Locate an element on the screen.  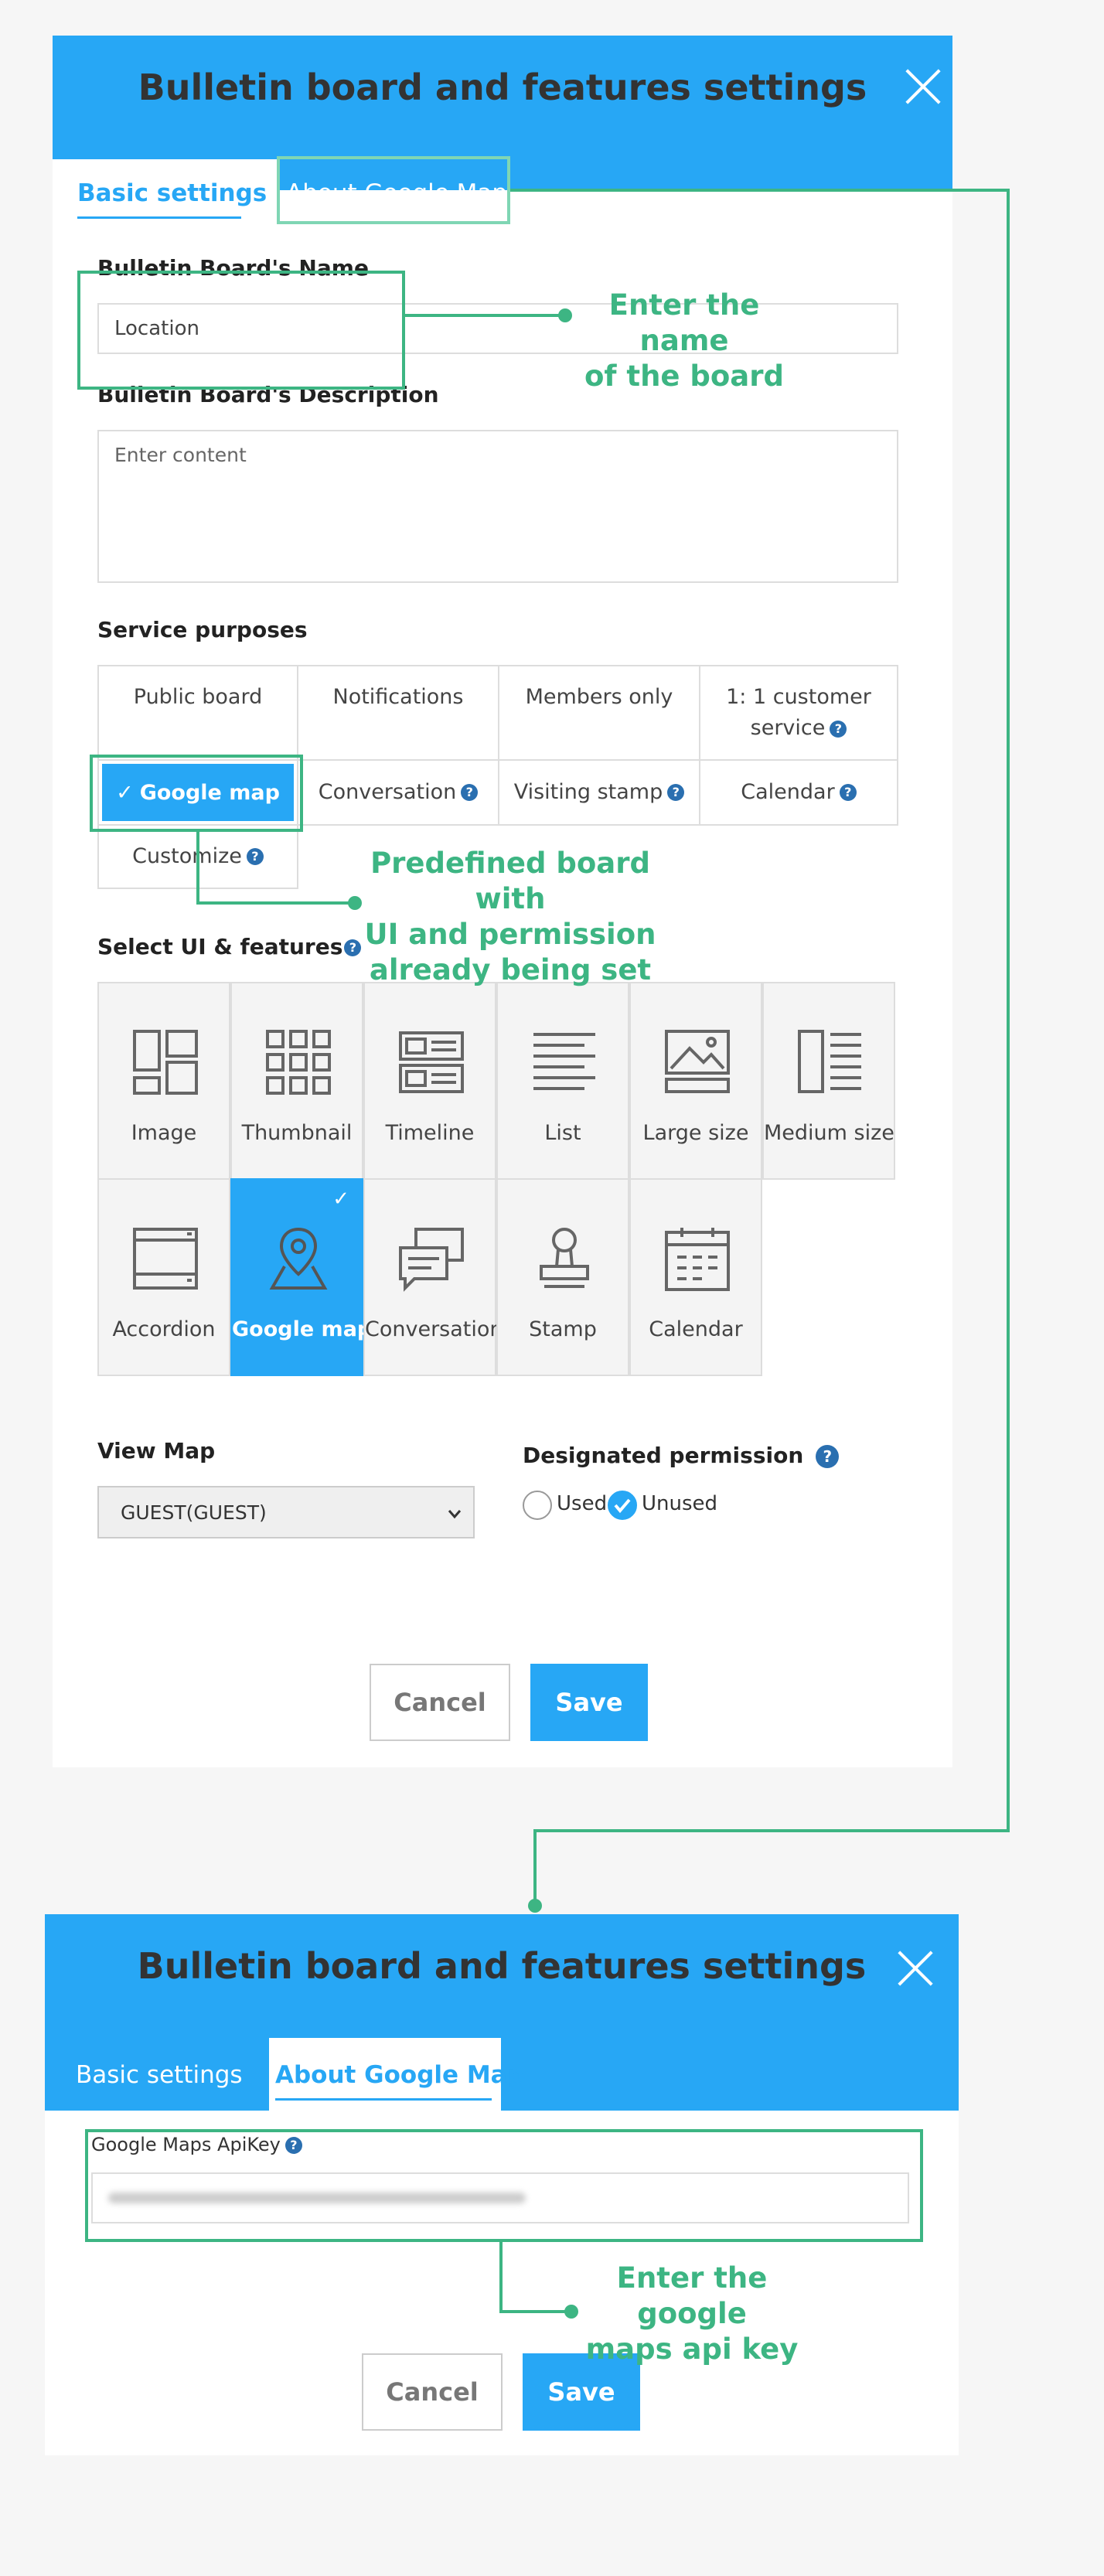
medium-layout-icon is located at coordinates (829, 1061).